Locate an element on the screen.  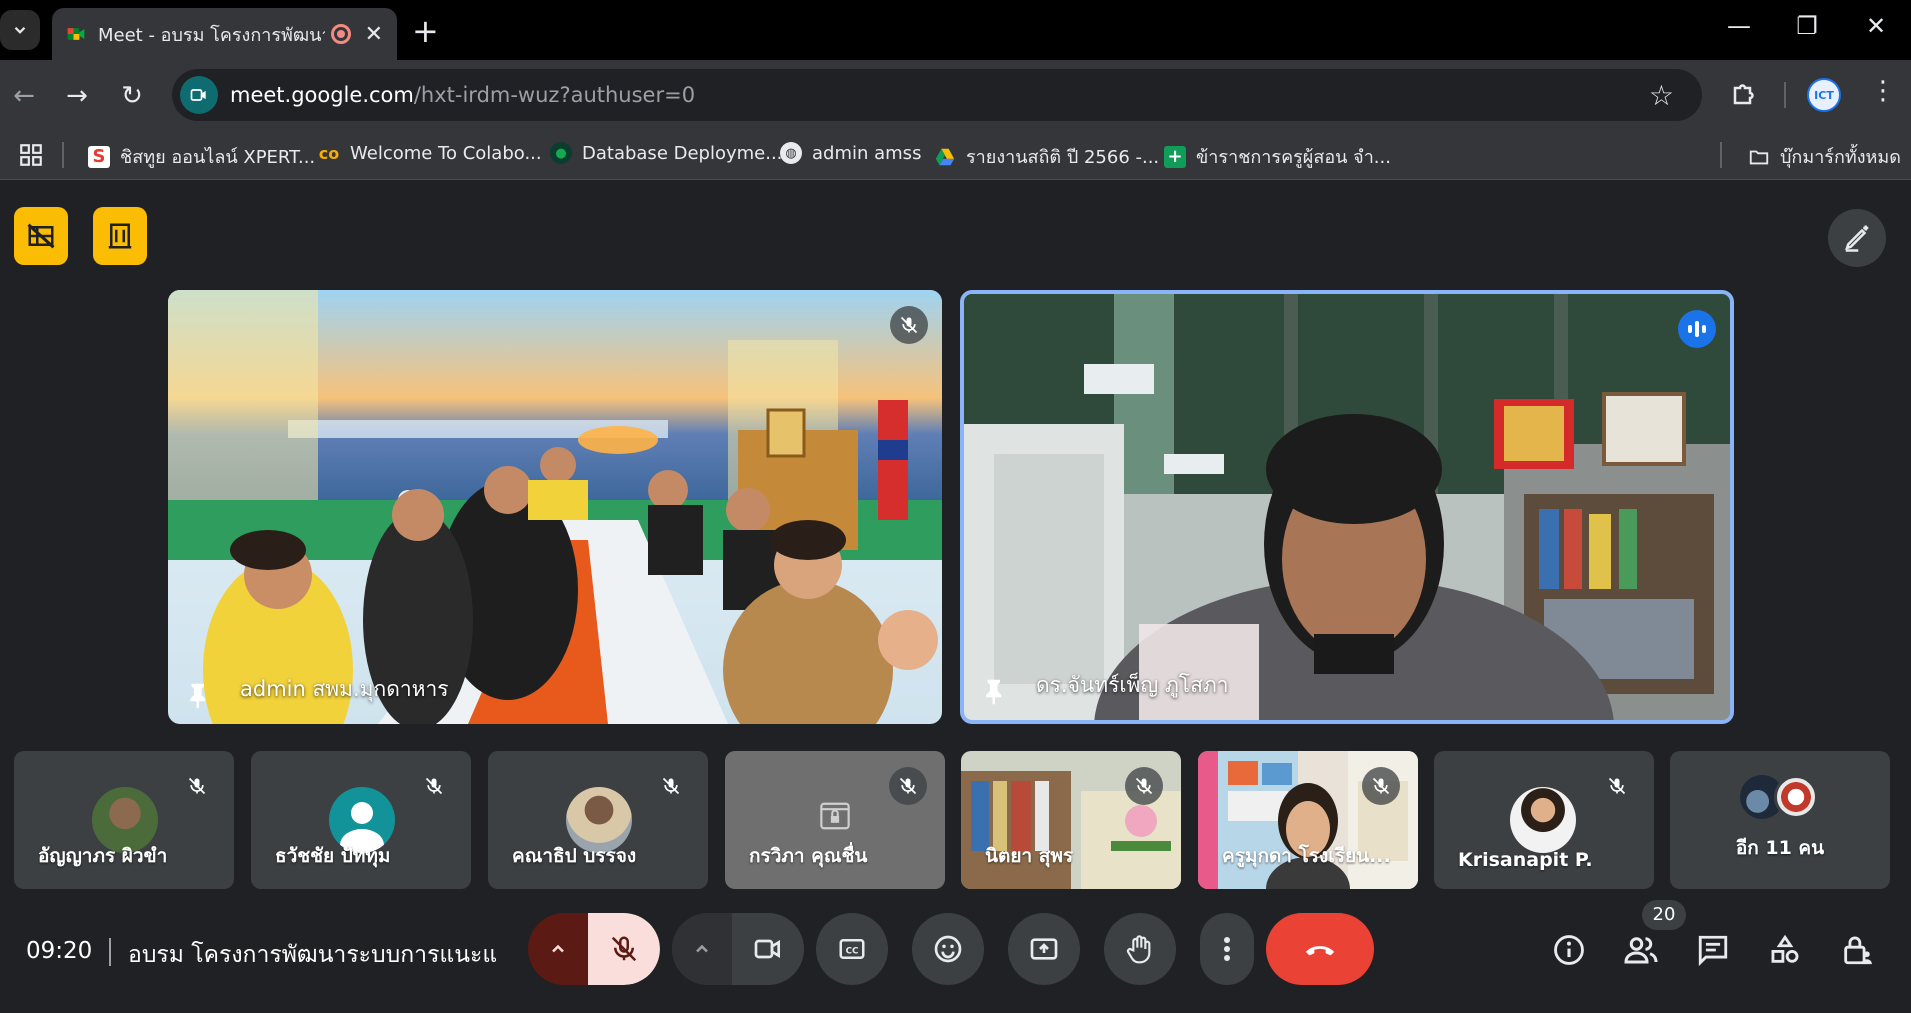
whiteboard-button is located at coordinates (1857, 238).